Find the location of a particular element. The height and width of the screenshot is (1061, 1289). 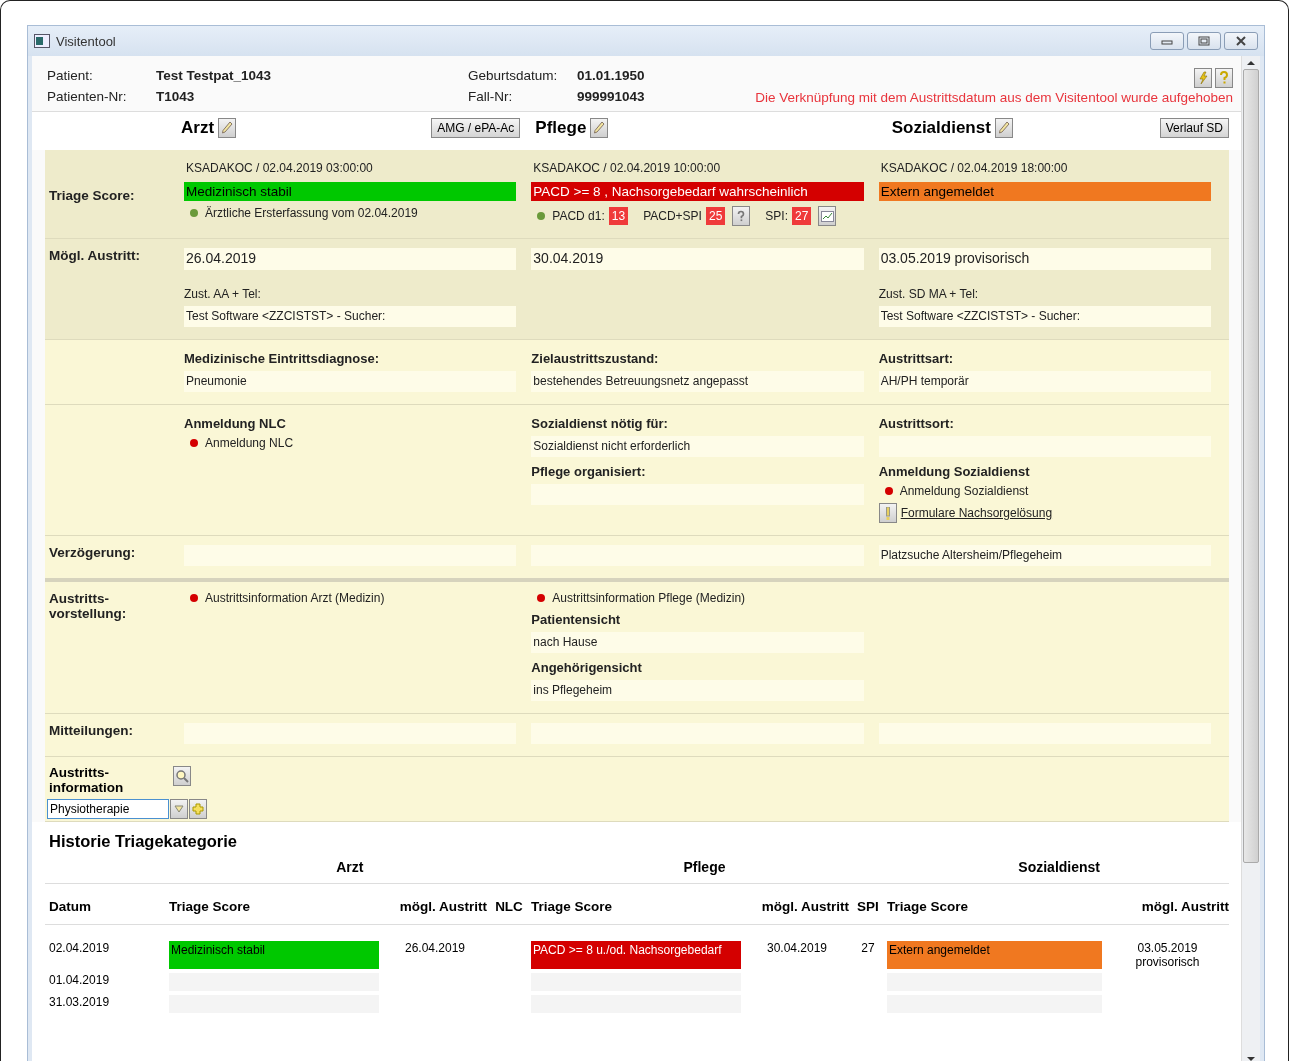

section-title: Historie Triagekategorie is located at coordinates (142, 841).